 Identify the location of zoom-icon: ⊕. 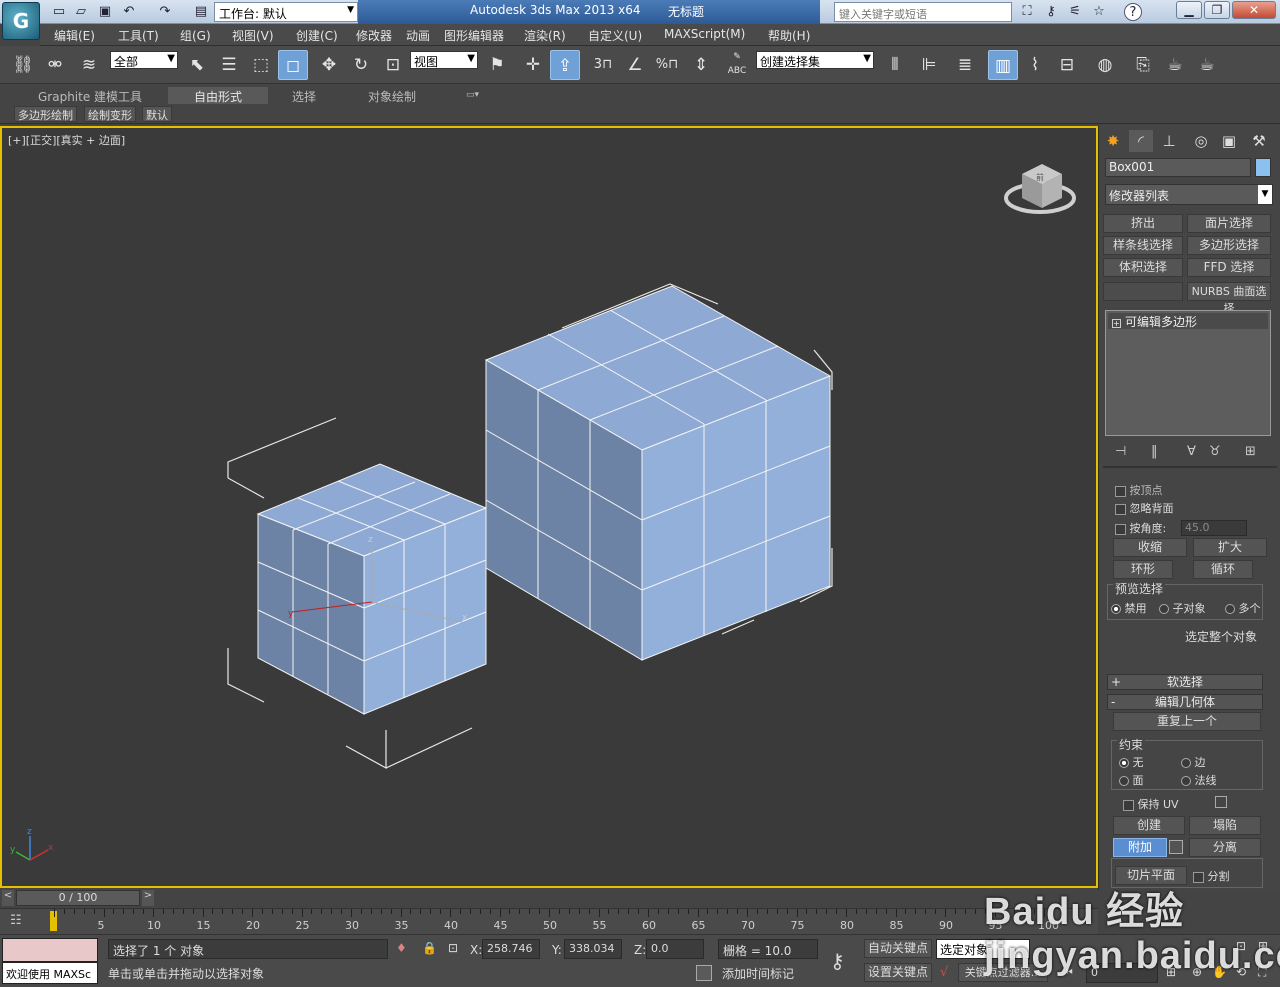
(1197, 972).